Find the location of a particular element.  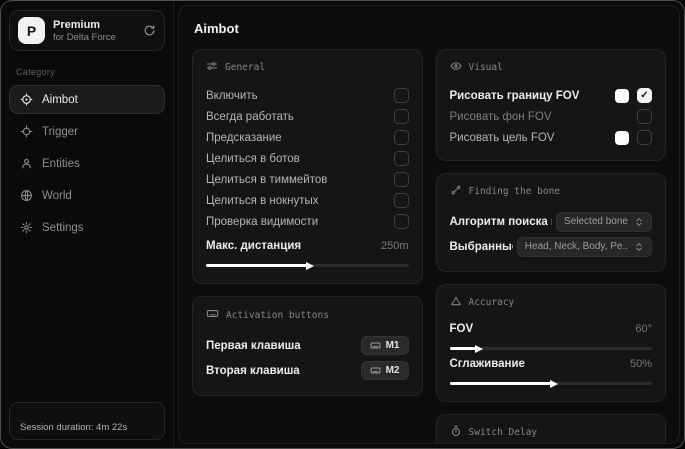

session-duration-text: Session duration: 4m 22s is located at coordinates (74, 427).